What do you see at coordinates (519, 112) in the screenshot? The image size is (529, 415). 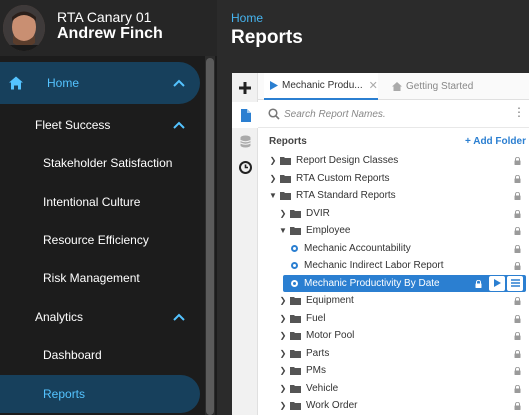 I see `more-options-icon: ⋮` at bounding box center [519, 112].